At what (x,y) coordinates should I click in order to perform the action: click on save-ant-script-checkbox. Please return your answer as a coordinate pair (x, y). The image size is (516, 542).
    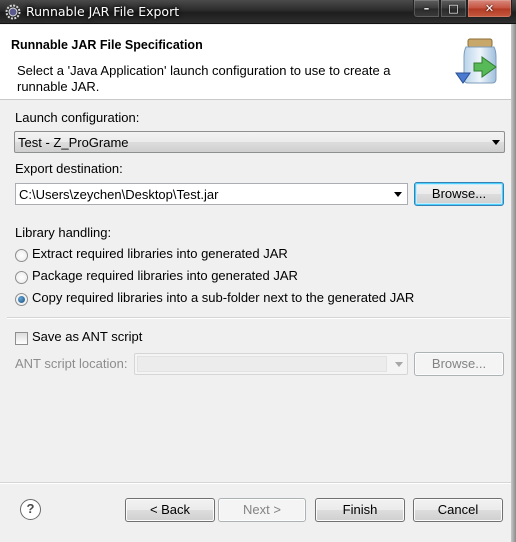
    Looking at the image, I should click on (21, 338).